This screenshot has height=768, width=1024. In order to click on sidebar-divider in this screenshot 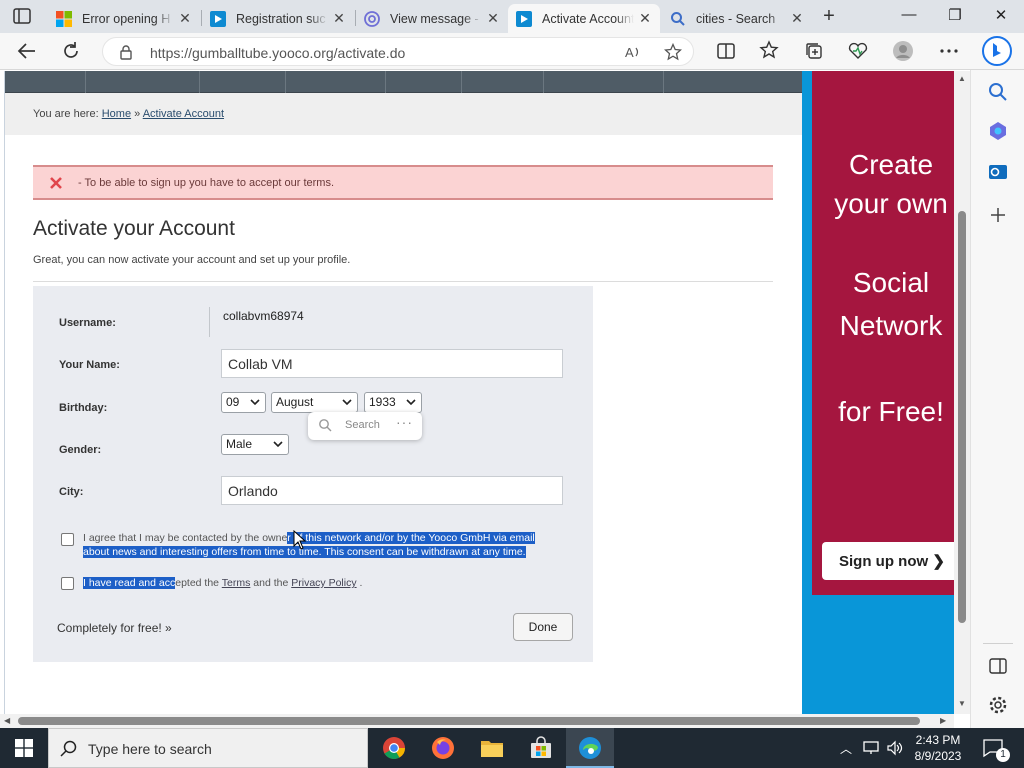, I will do `click(998, 643)`.